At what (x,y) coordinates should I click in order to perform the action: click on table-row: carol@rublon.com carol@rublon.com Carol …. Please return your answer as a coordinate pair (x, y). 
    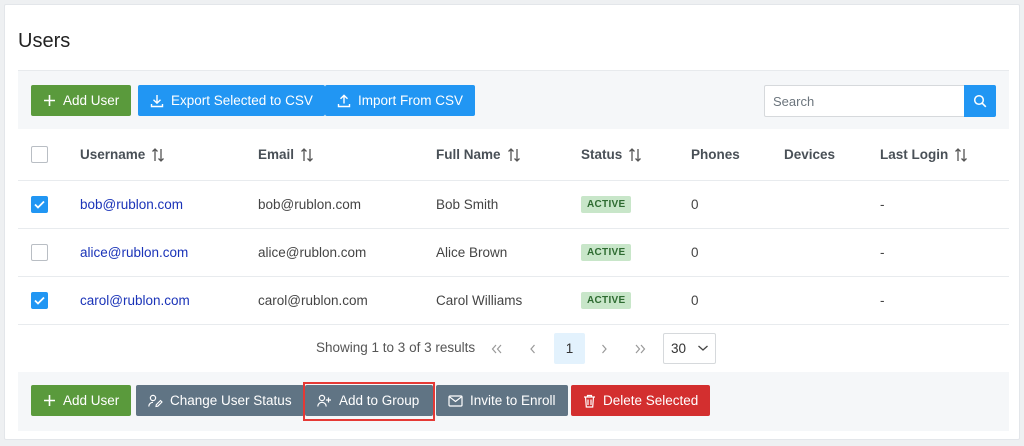
    Looking at the image, I should click on (513, 301).